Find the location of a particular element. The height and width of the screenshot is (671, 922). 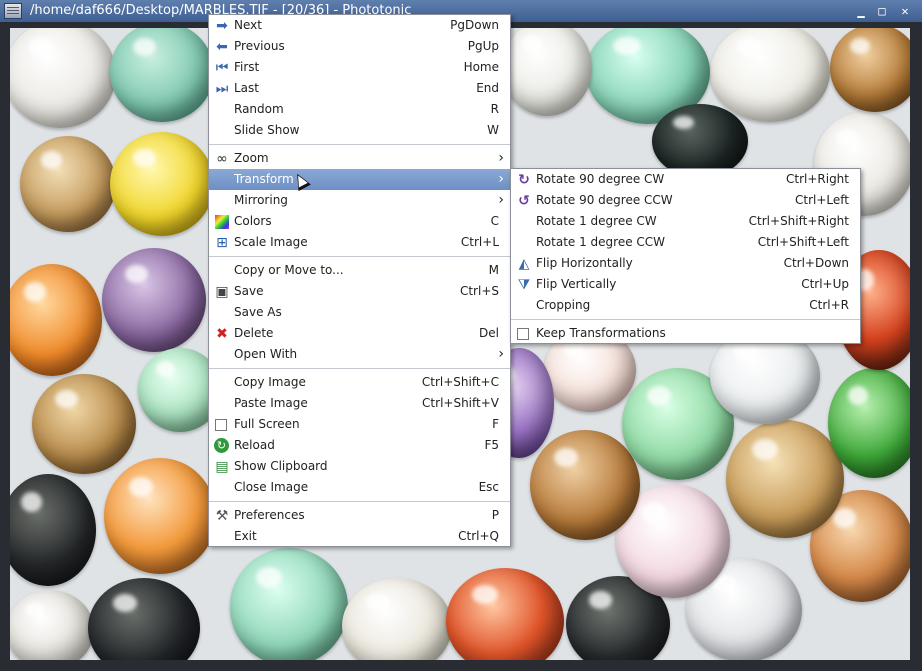

submenu-item-keep-transformations: Keep Transformations is located at coordinates (685, 333).